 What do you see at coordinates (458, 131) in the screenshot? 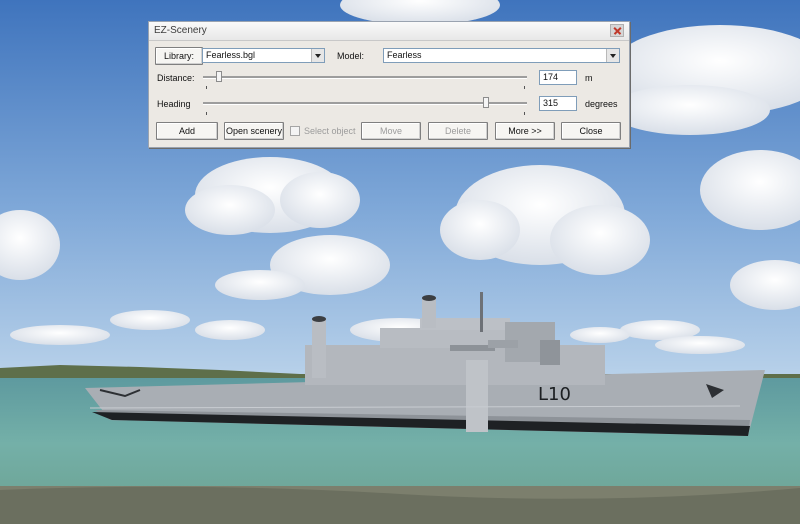
I see `delete-button: Delete` at bounding box center [458, 131].